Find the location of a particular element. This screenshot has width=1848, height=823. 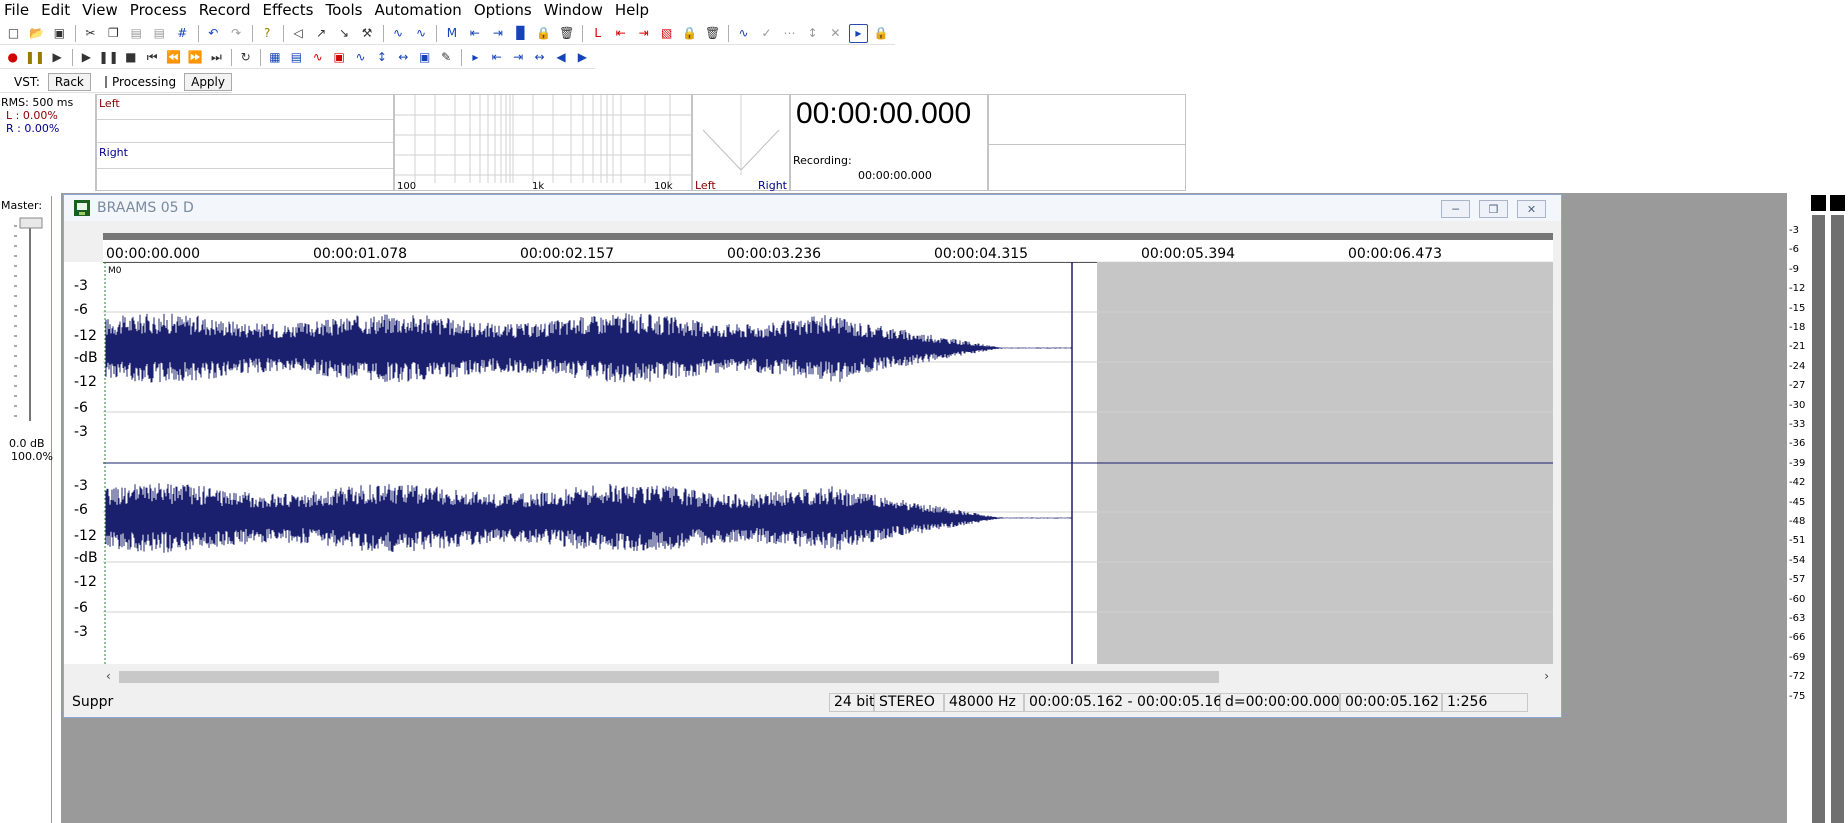

document-title-bar: BRAAMS 05 D ─ ❐ ✕ is located at coordinates (812, 208).